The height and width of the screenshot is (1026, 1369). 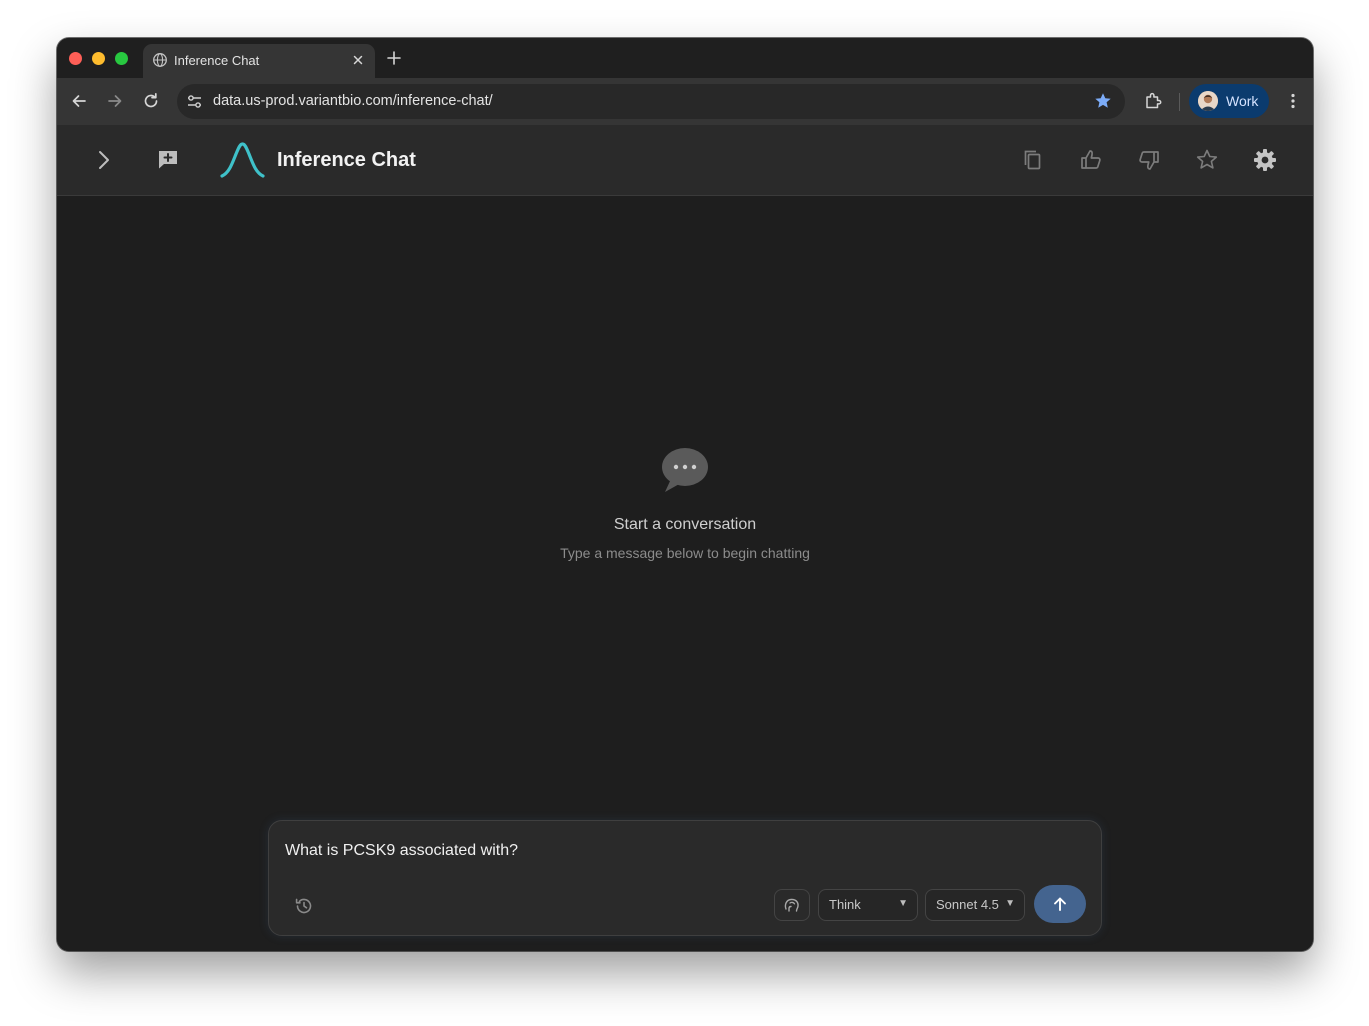 I want to click on inference-logo-icon, so click(x=242, y=160).